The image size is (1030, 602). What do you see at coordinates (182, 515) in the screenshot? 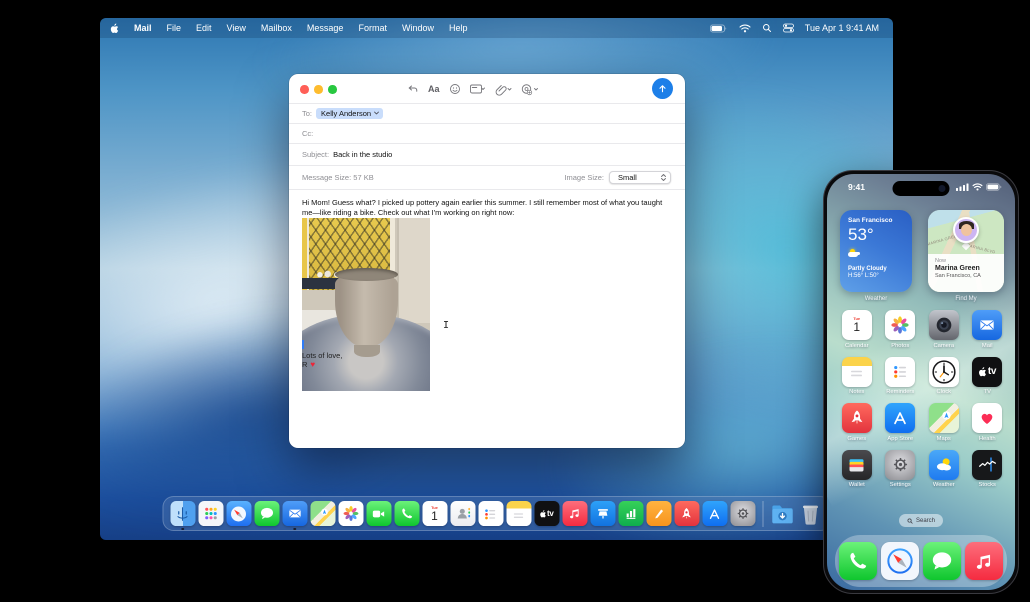
I see `dock-finder-icon` at bounding box center [182, 515].